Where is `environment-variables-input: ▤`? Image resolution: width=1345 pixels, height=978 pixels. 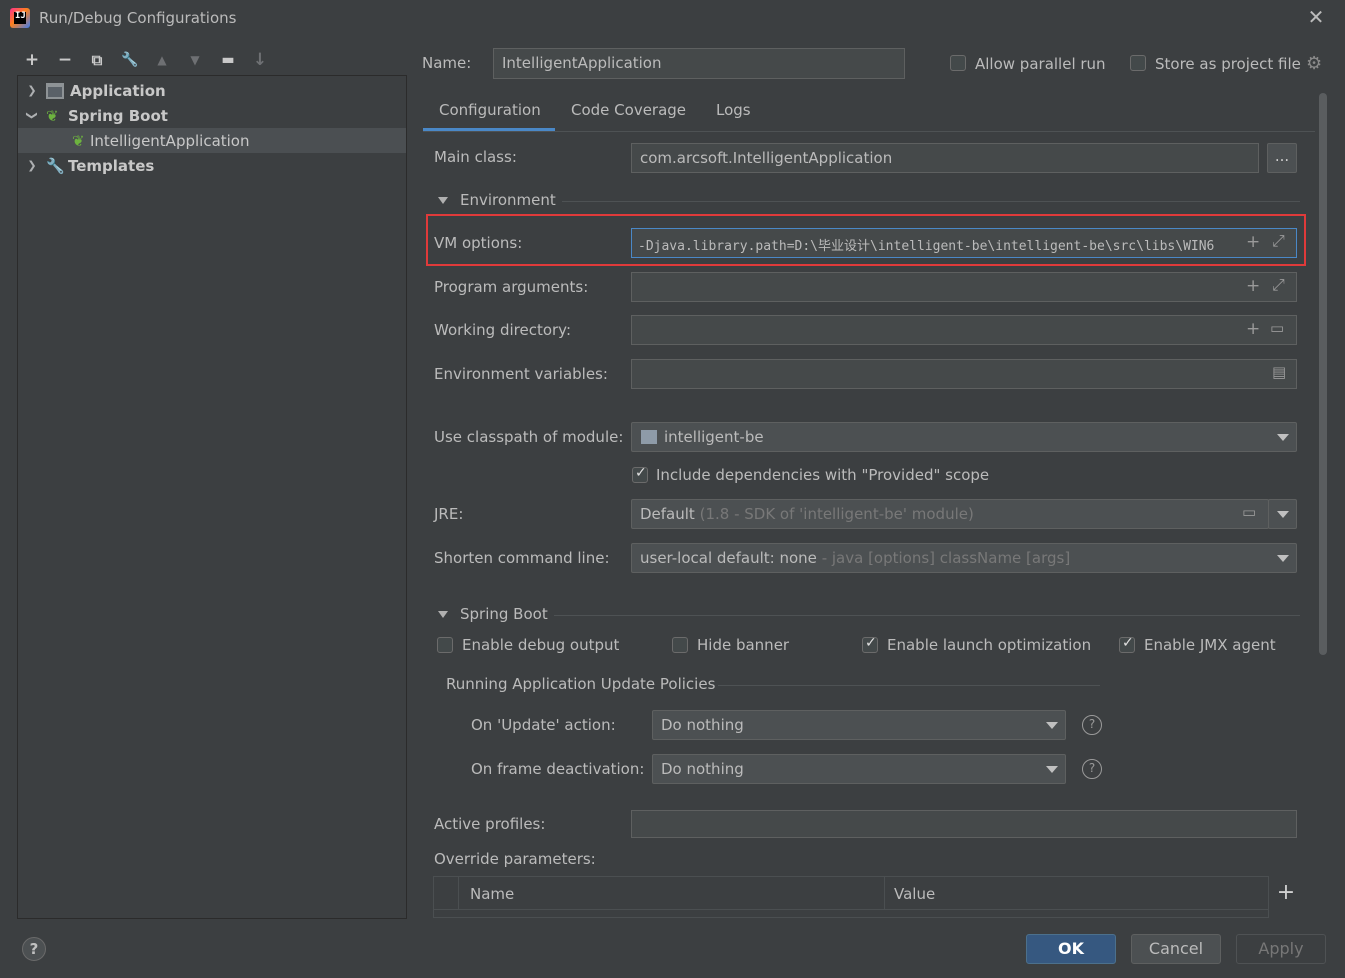 environment-variables-input: ▤ is located at coordinates (964, 374).